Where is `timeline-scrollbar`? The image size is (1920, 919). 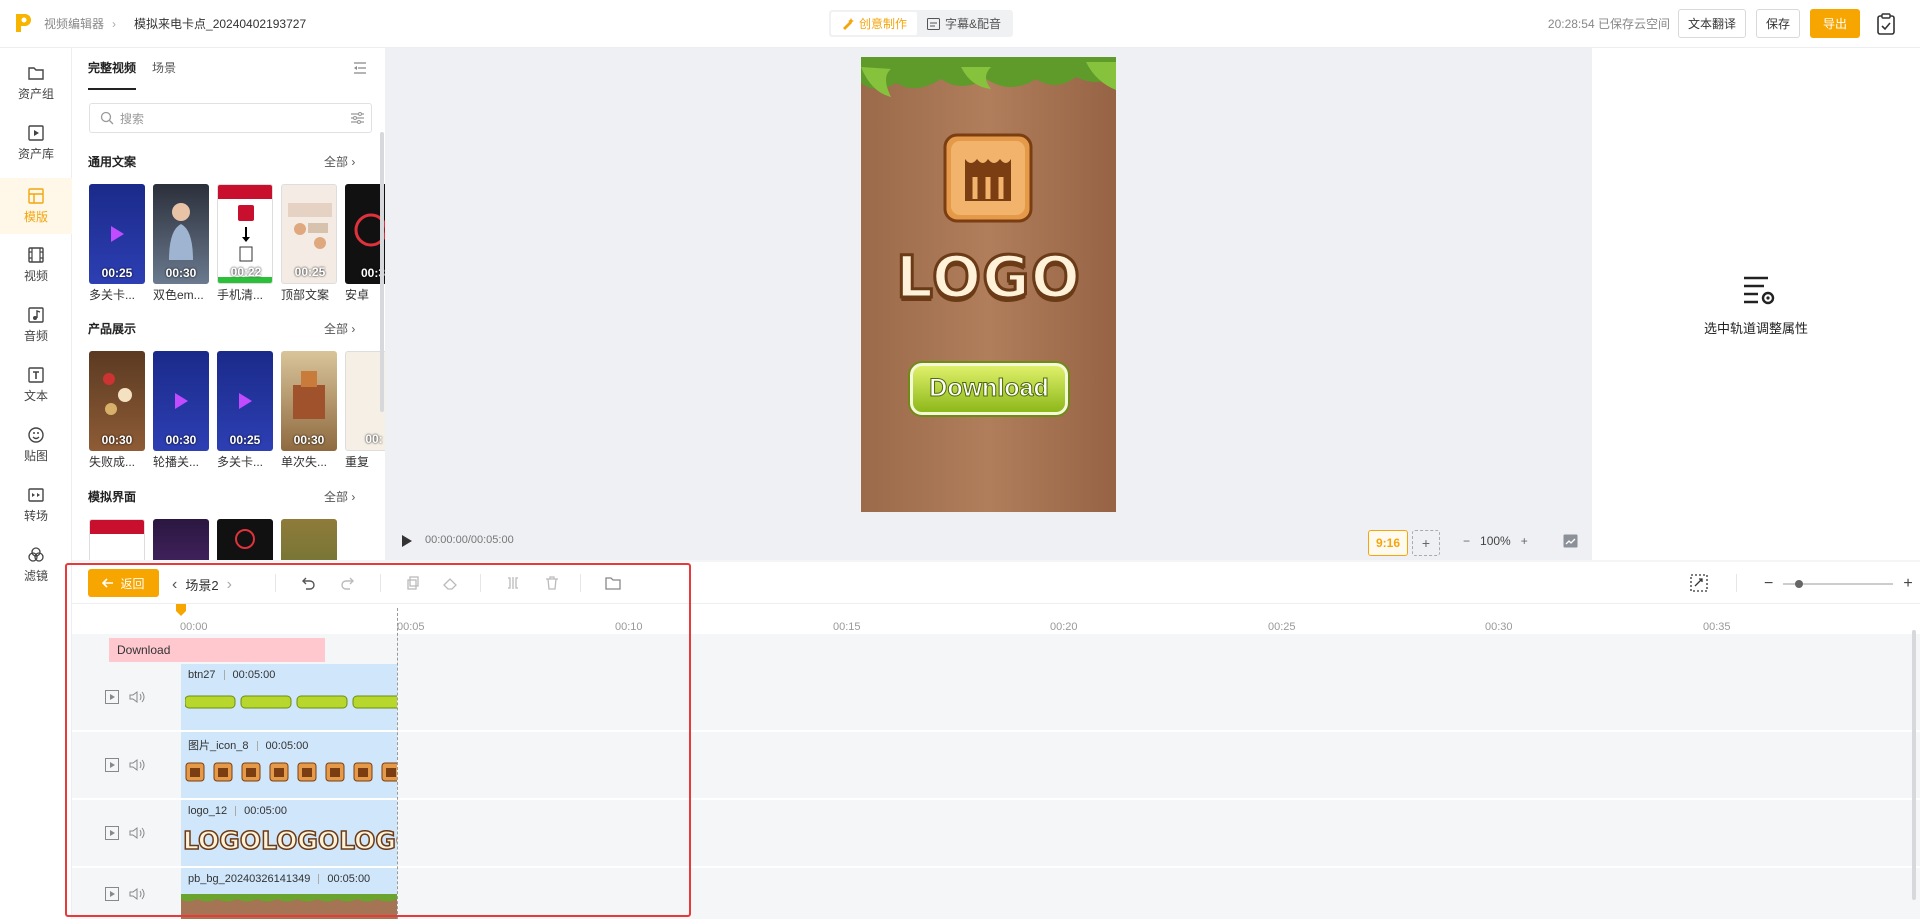 timeline-scrollbar is located at coordinates (1914, 765).